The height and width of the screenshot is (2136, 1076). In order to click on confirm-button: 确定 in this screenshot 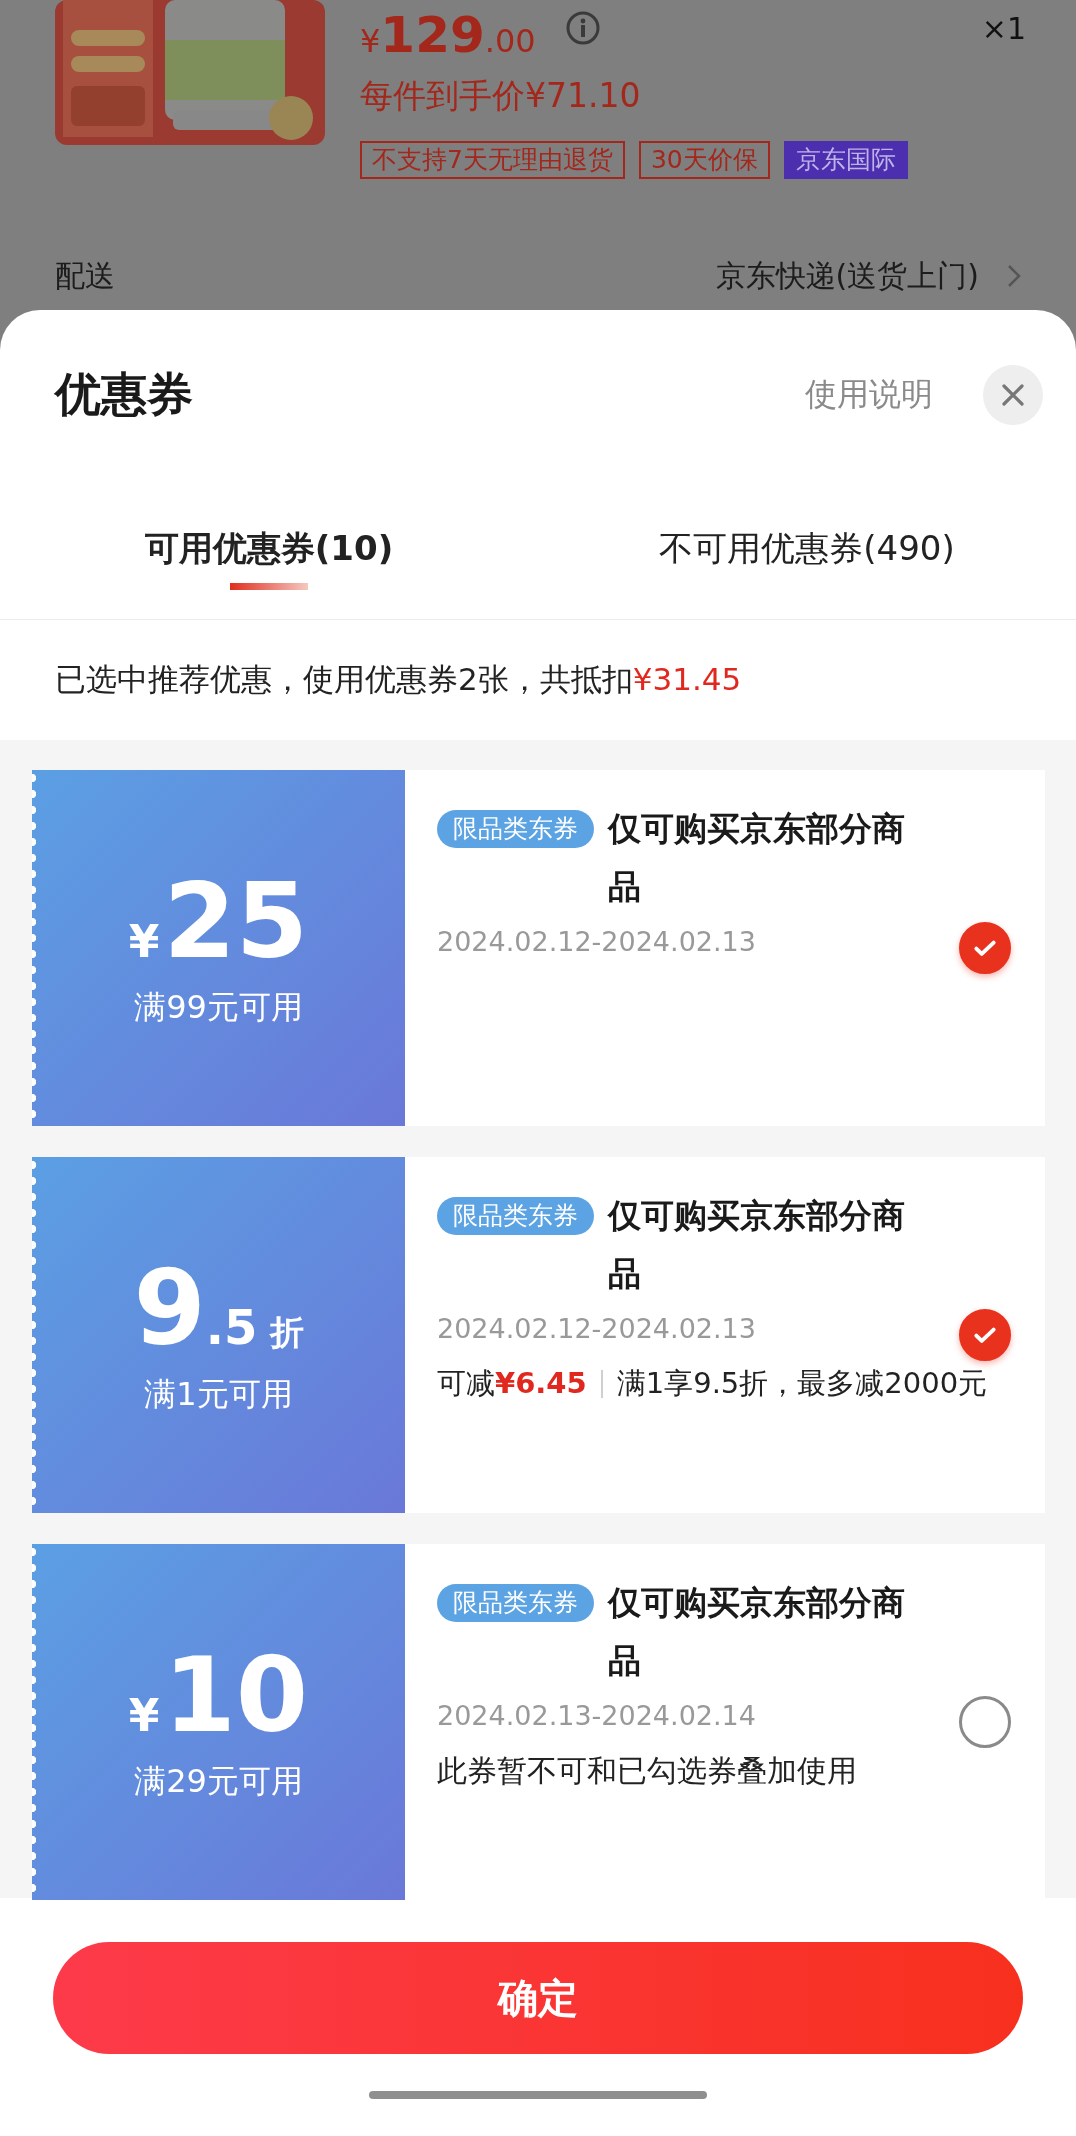, I will do `click(538, 1998)`.